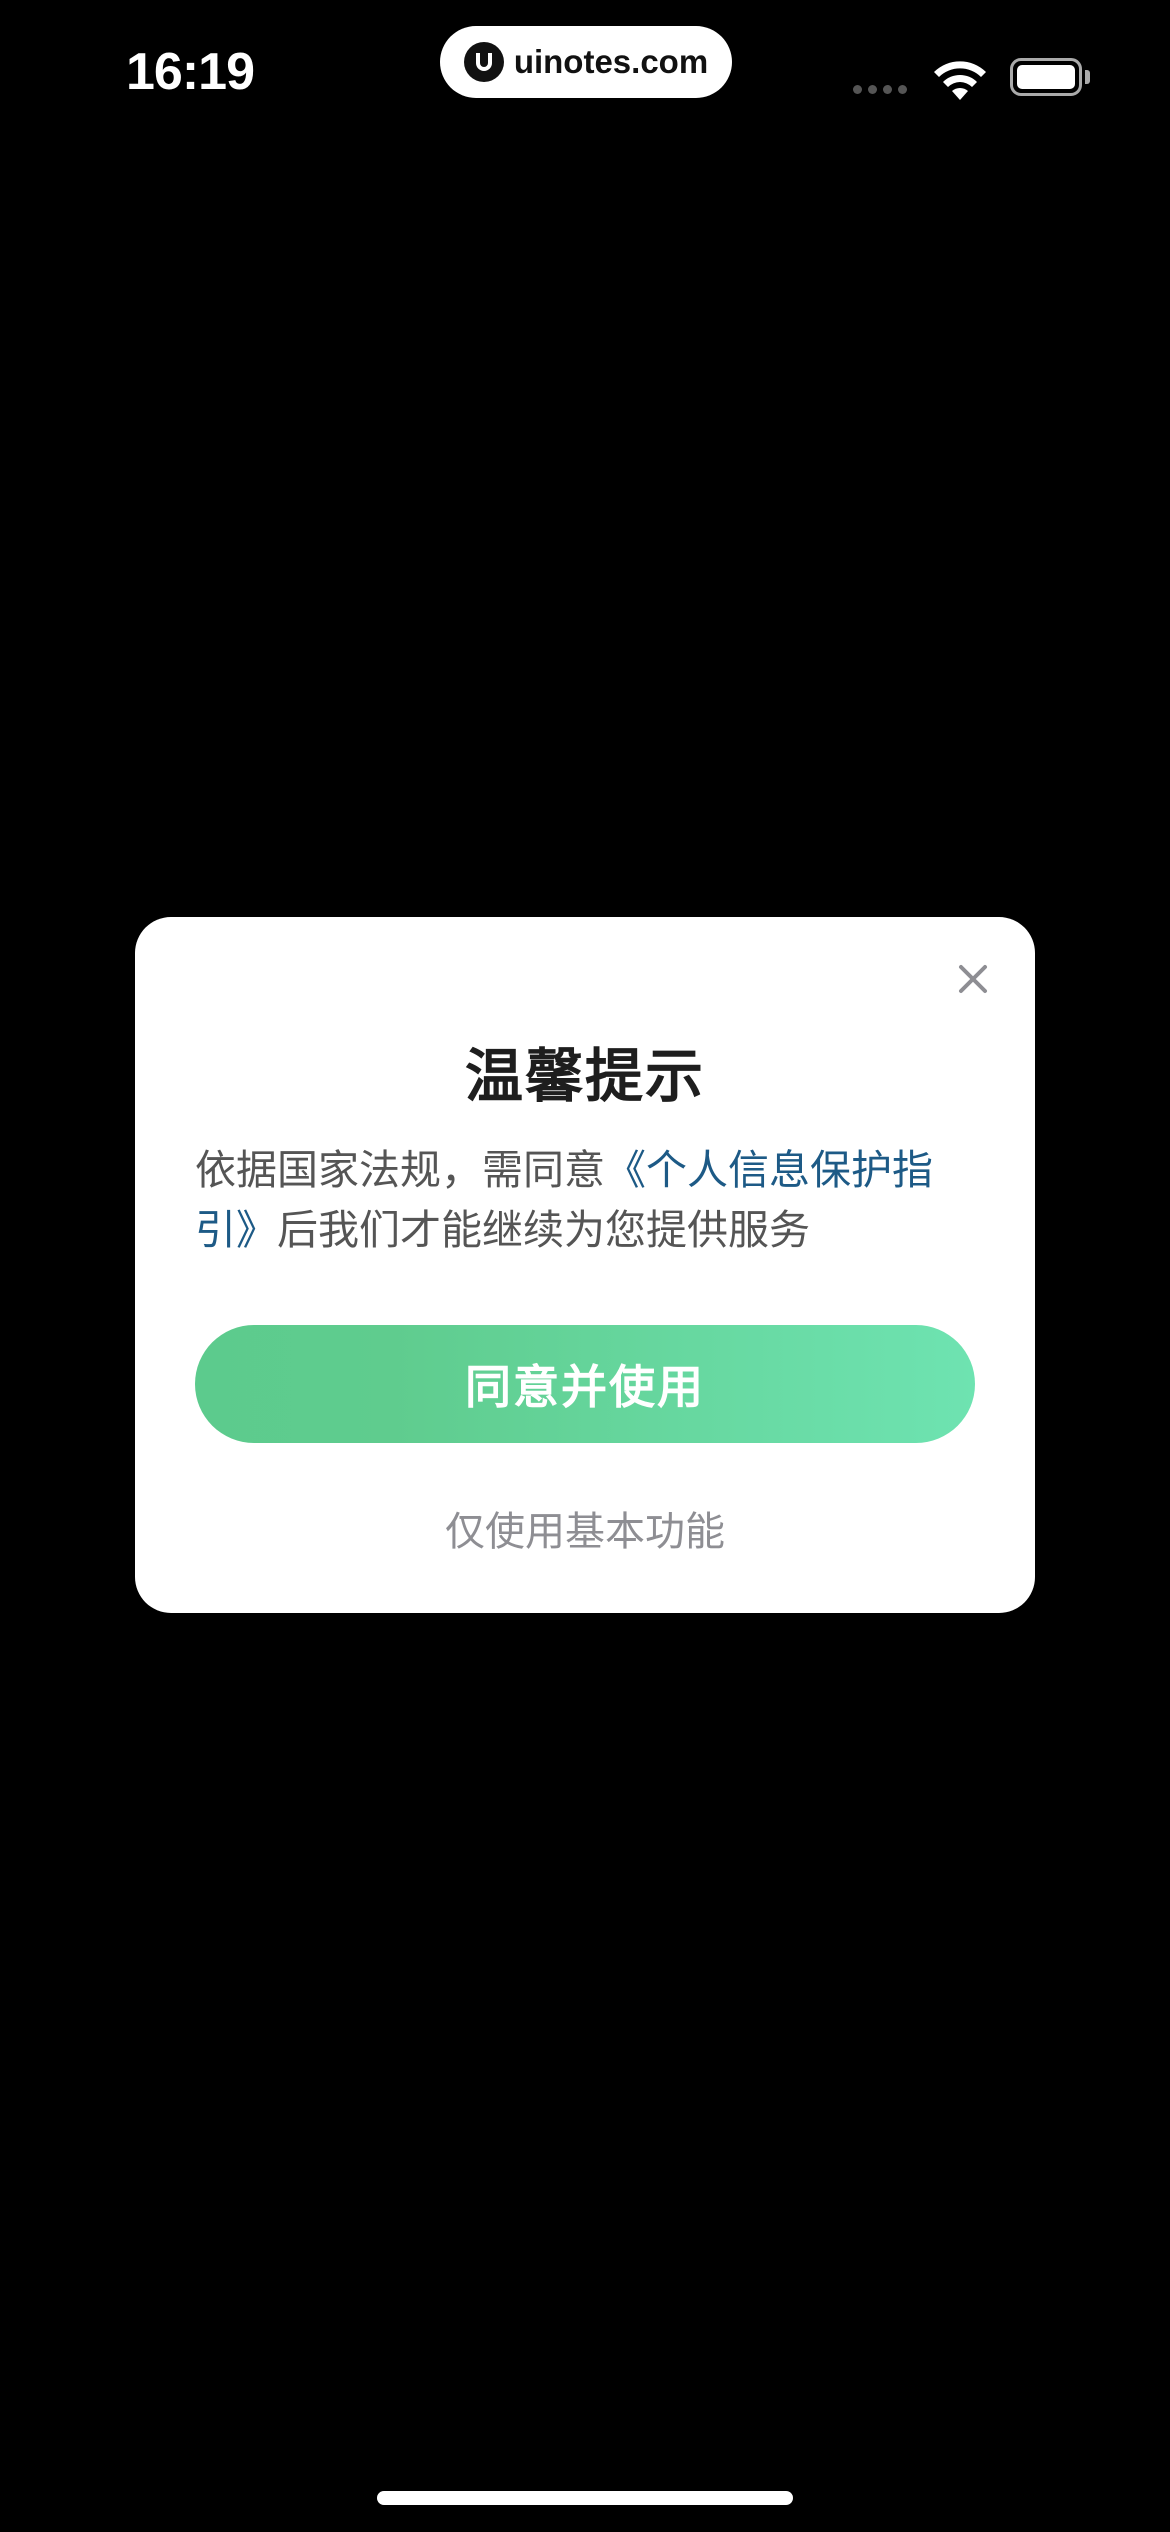 This screenshot has height=2532, width=1170. Describe the element at coordinates (960, 80) in the screenshot. I see `wifi-icon` at that location.